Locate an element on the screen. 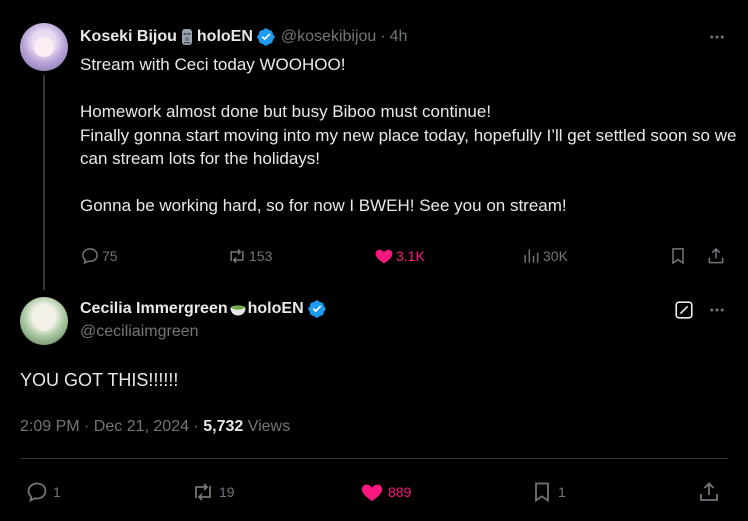 This screenshot has height=521, width=748. views-button: 30K is located at coordinates (544, 256).